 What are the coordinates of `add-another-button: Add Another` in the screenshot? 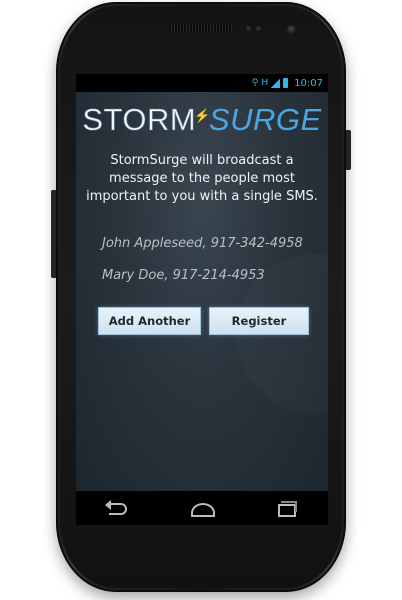 It's located at (149, 321).